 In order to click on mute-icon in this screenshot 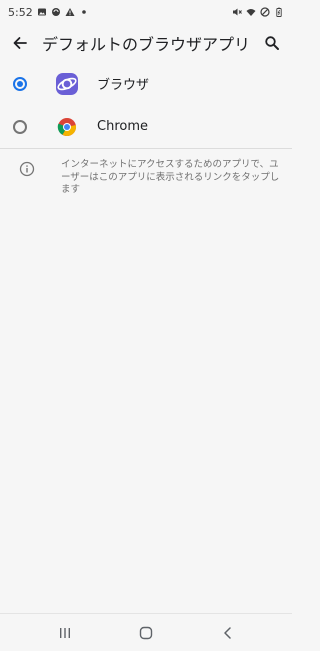, I will do `click(237, 12)`.